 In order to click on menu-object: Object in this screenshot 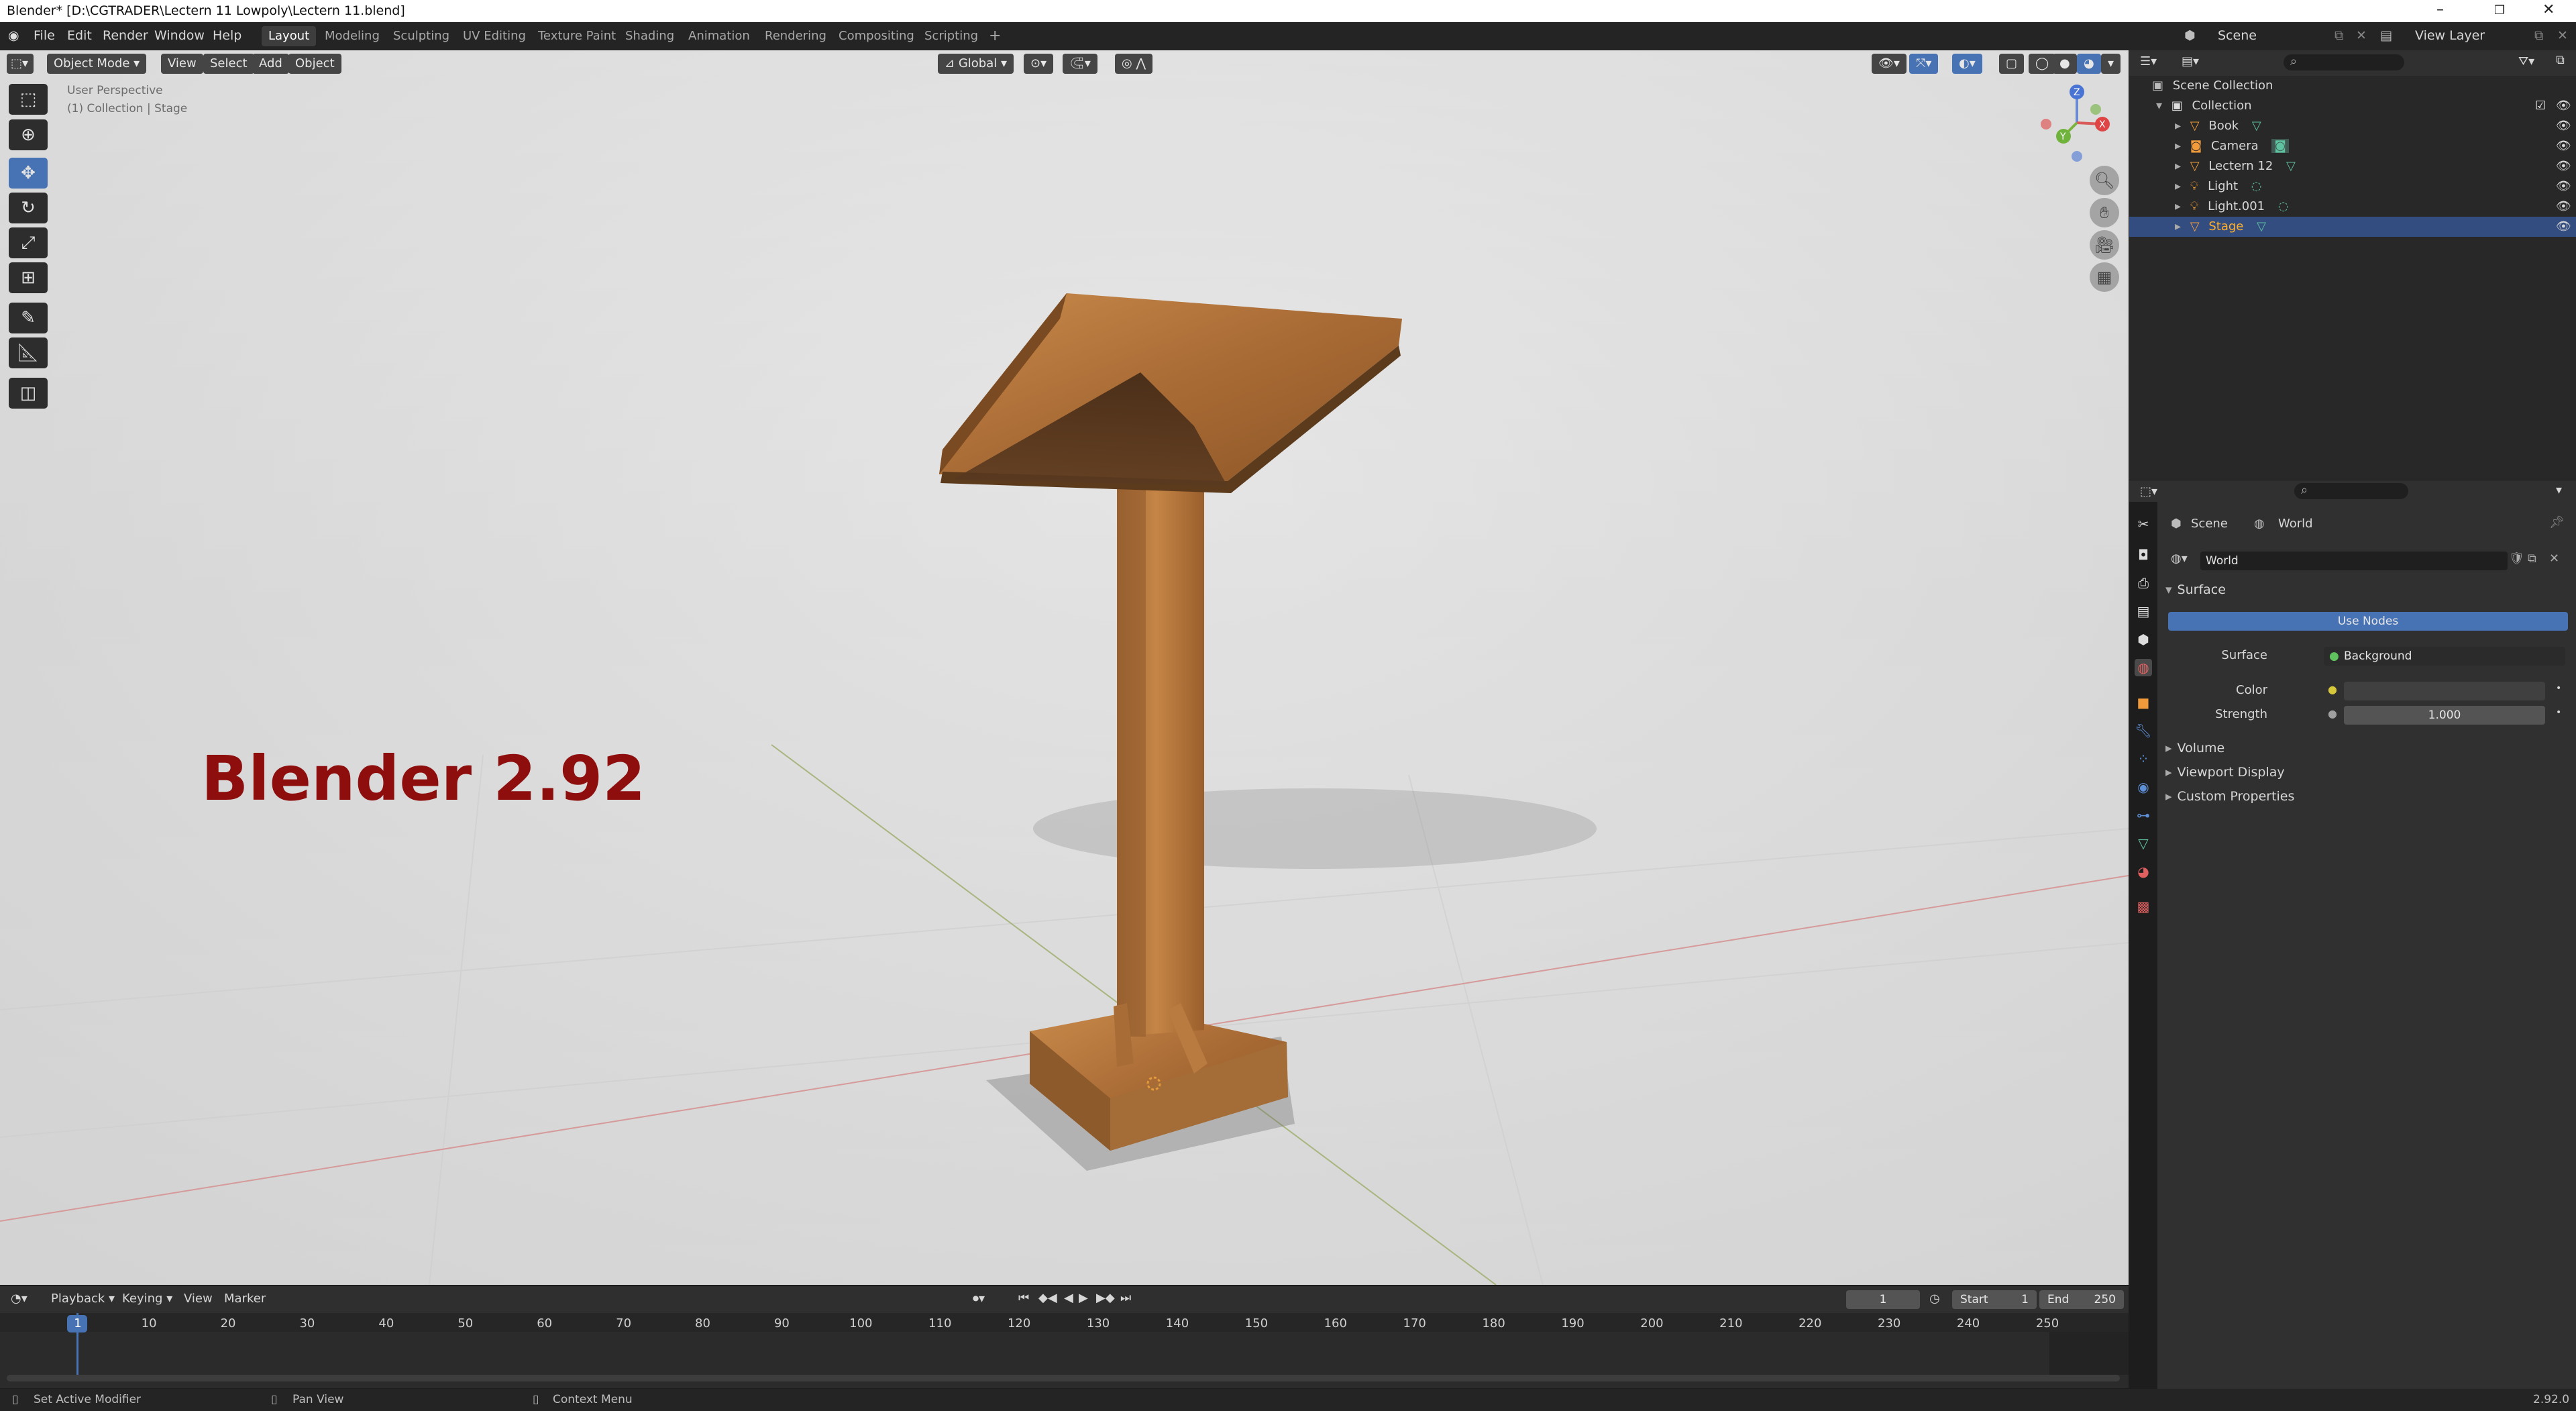, I will do `click(314, 64)`.